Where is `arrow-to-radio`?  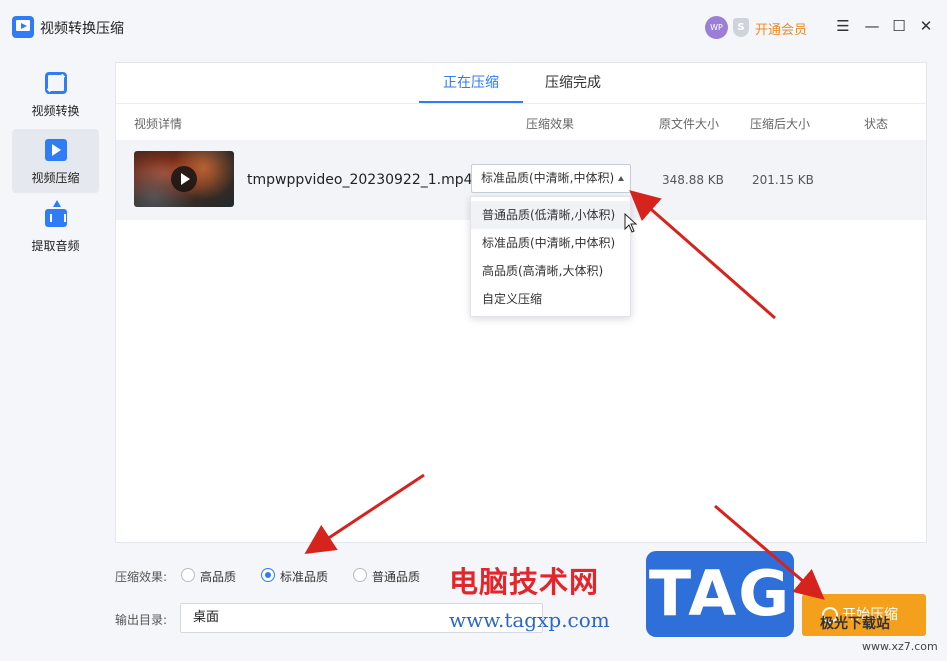
arrow-to-radio is located at coordinates (364, 513).